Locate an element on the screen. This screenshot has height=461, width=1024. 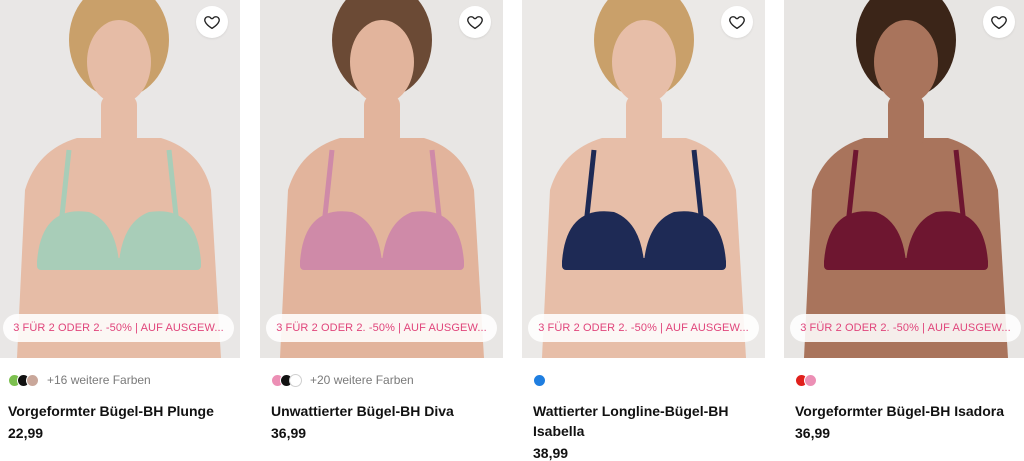
product-title: Unwattierter Bügel-BH Diva is located at coordinates (383, 411).